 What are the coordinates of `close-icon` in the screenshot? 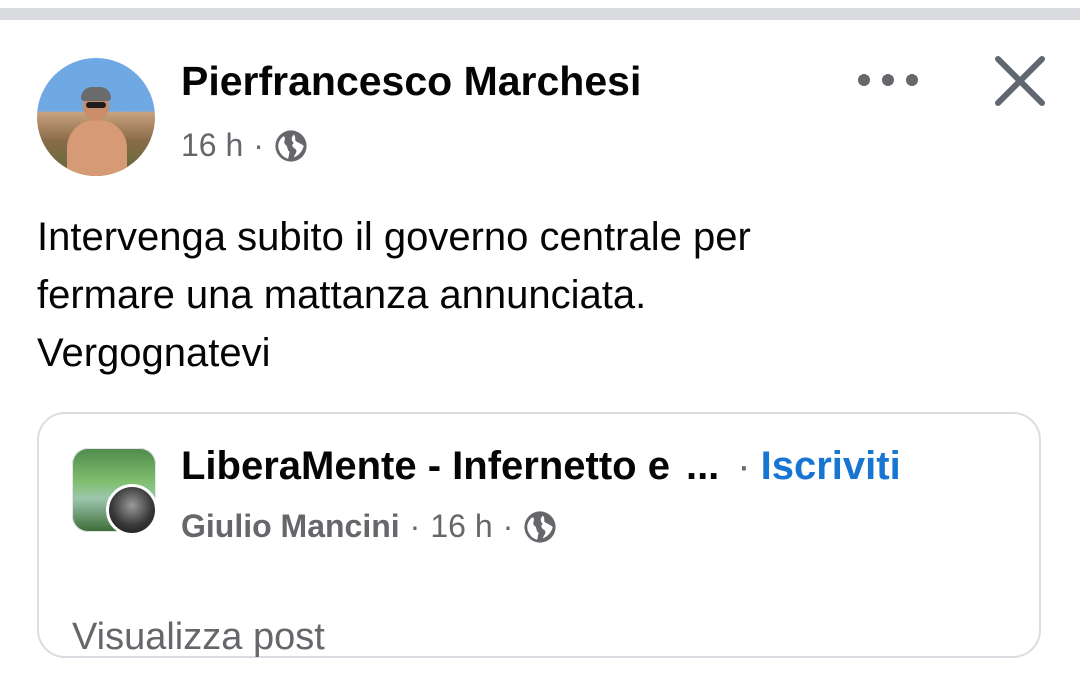 It's located at (1020, 81).